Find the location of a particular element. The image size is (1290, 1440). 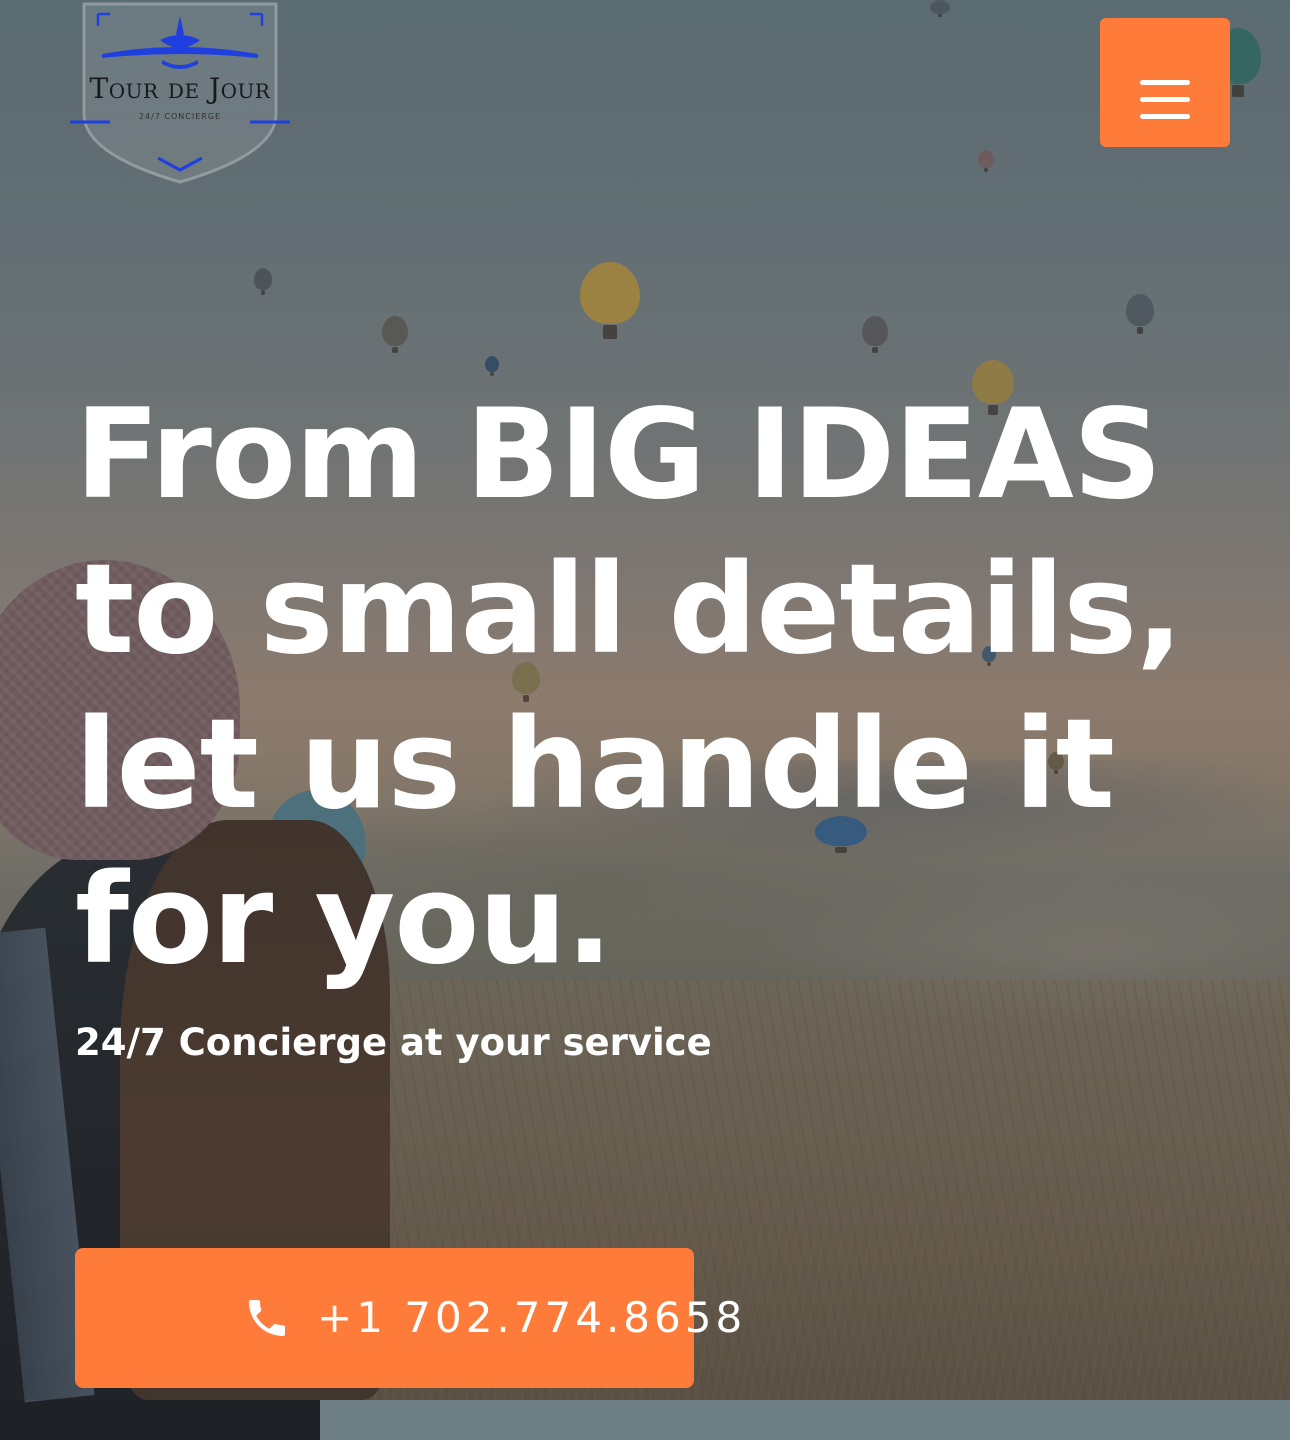

headline-line: let us handle it is located at coordinates (595, 765).